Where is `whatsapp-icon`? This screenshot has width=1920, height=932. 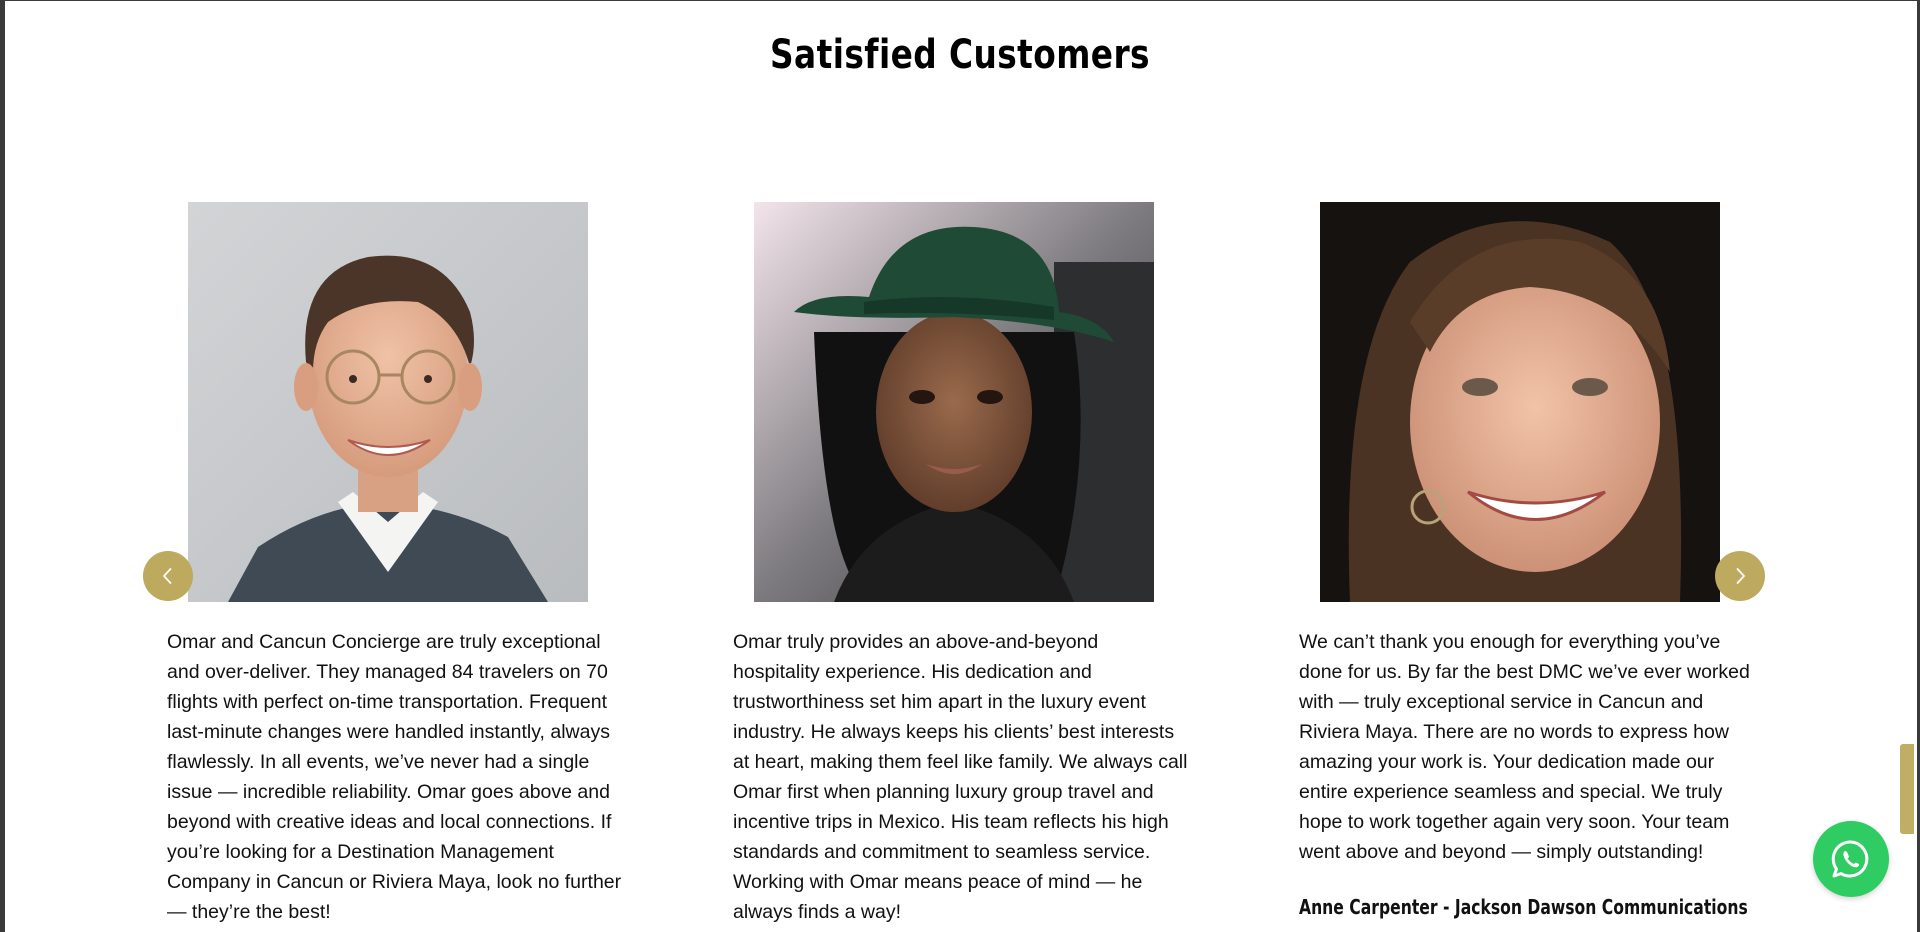
whatsapp-icon is located at coordinates (1850, 859).